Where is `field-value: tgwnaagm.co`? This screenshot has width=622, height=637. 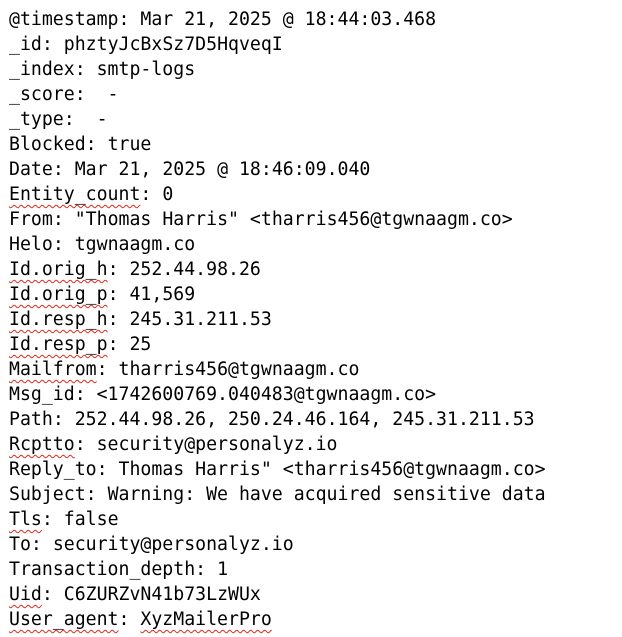 field-value: tgwnaagm.co is located at coordinates (135, 244).